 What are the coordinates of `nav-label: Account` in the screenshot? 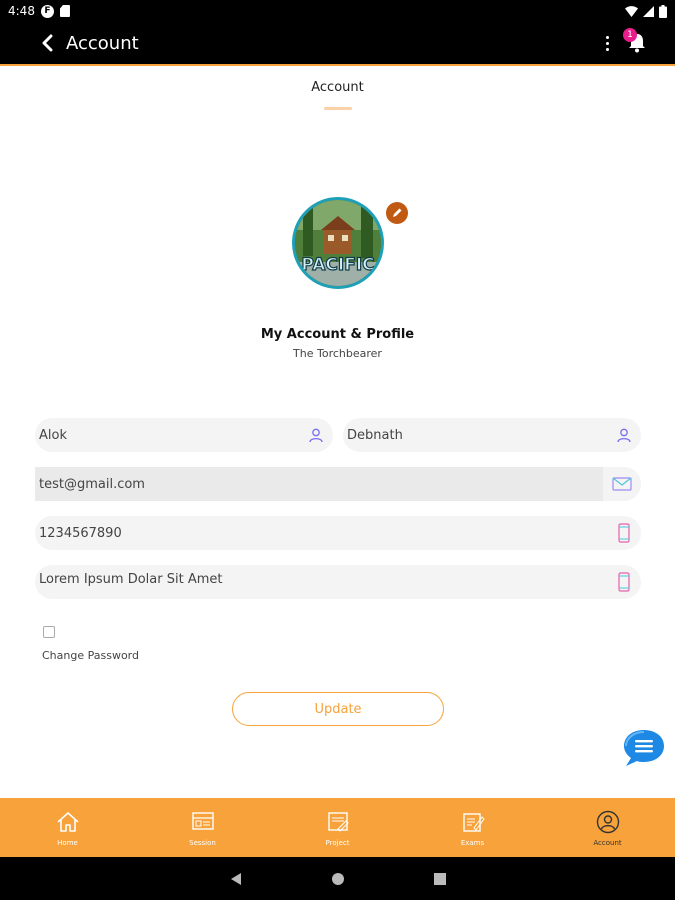 It's located at (607, 842).